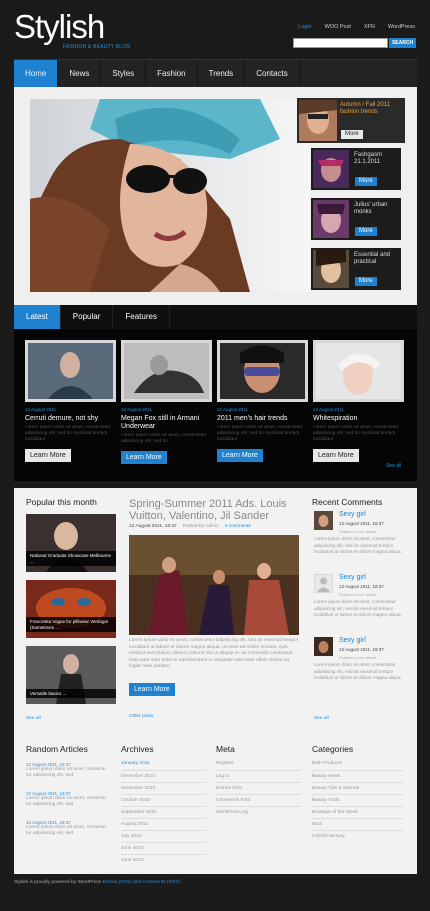 The width and height of the screenshot is (430, 911). I want to click on categories-heading: Categories, so click(333, 749).